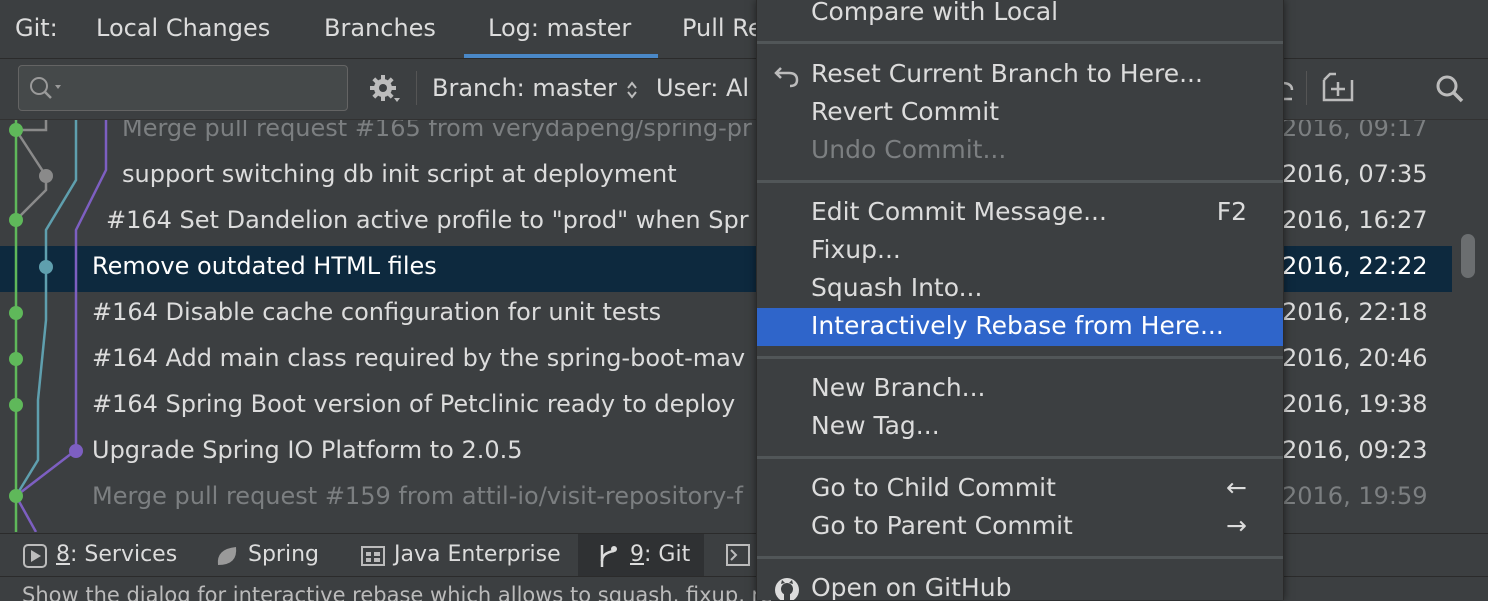 This screenshot has width=1488, height=601. I want to click on find-icon, so click(1451, 90).